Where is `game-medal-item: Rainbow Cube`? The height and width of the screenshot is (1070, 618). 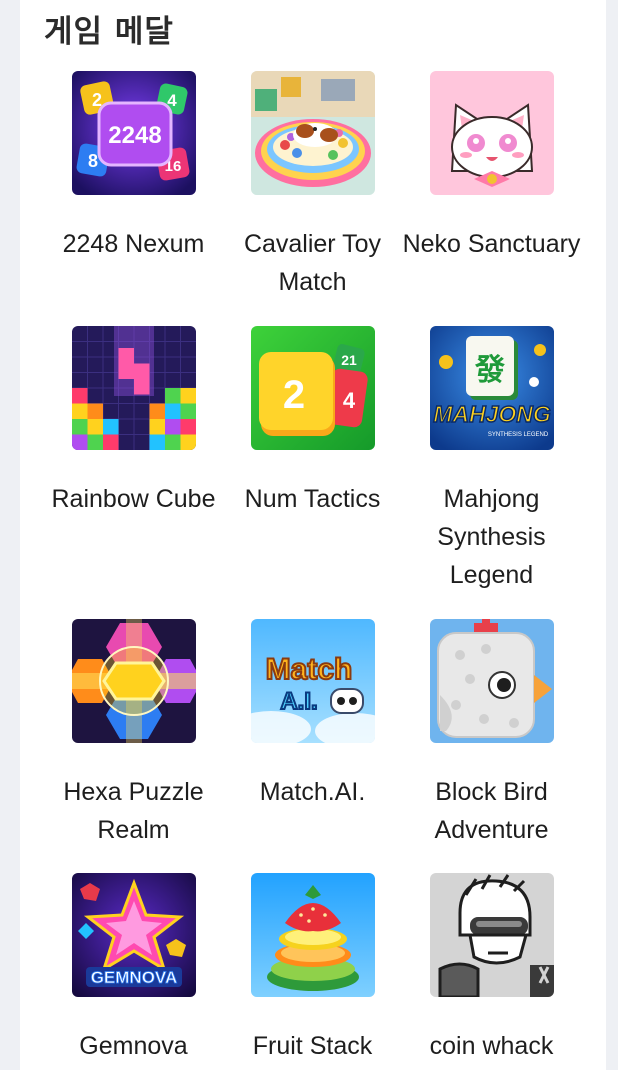
game-medal-item: Rainbow Cube is located at coordinates (133, 422).